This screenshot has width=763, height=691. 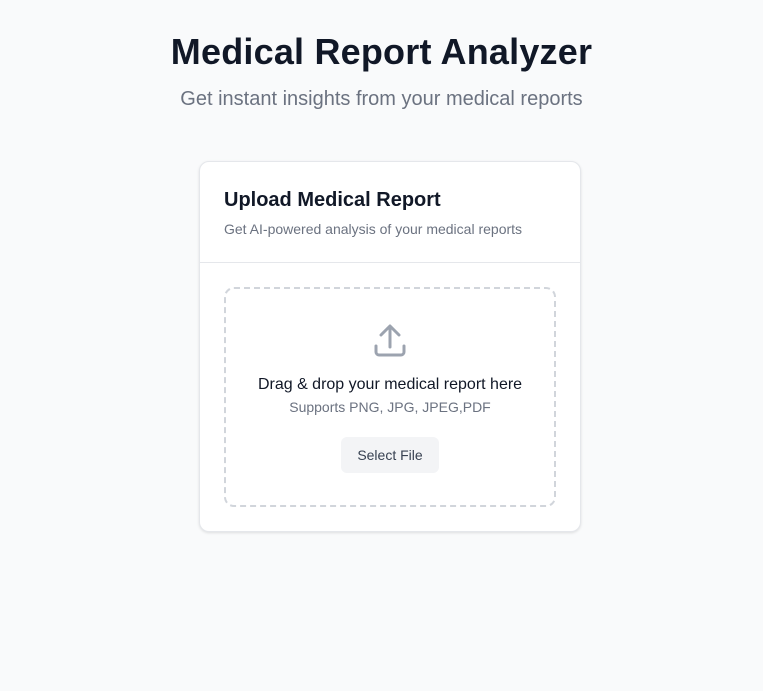 What do you see at coordinates (390, 407) in the screenshot?
I see `supported-formats-text: Supports PNG, JPG, JPEG,PDF` at bounding box center [390, 407].